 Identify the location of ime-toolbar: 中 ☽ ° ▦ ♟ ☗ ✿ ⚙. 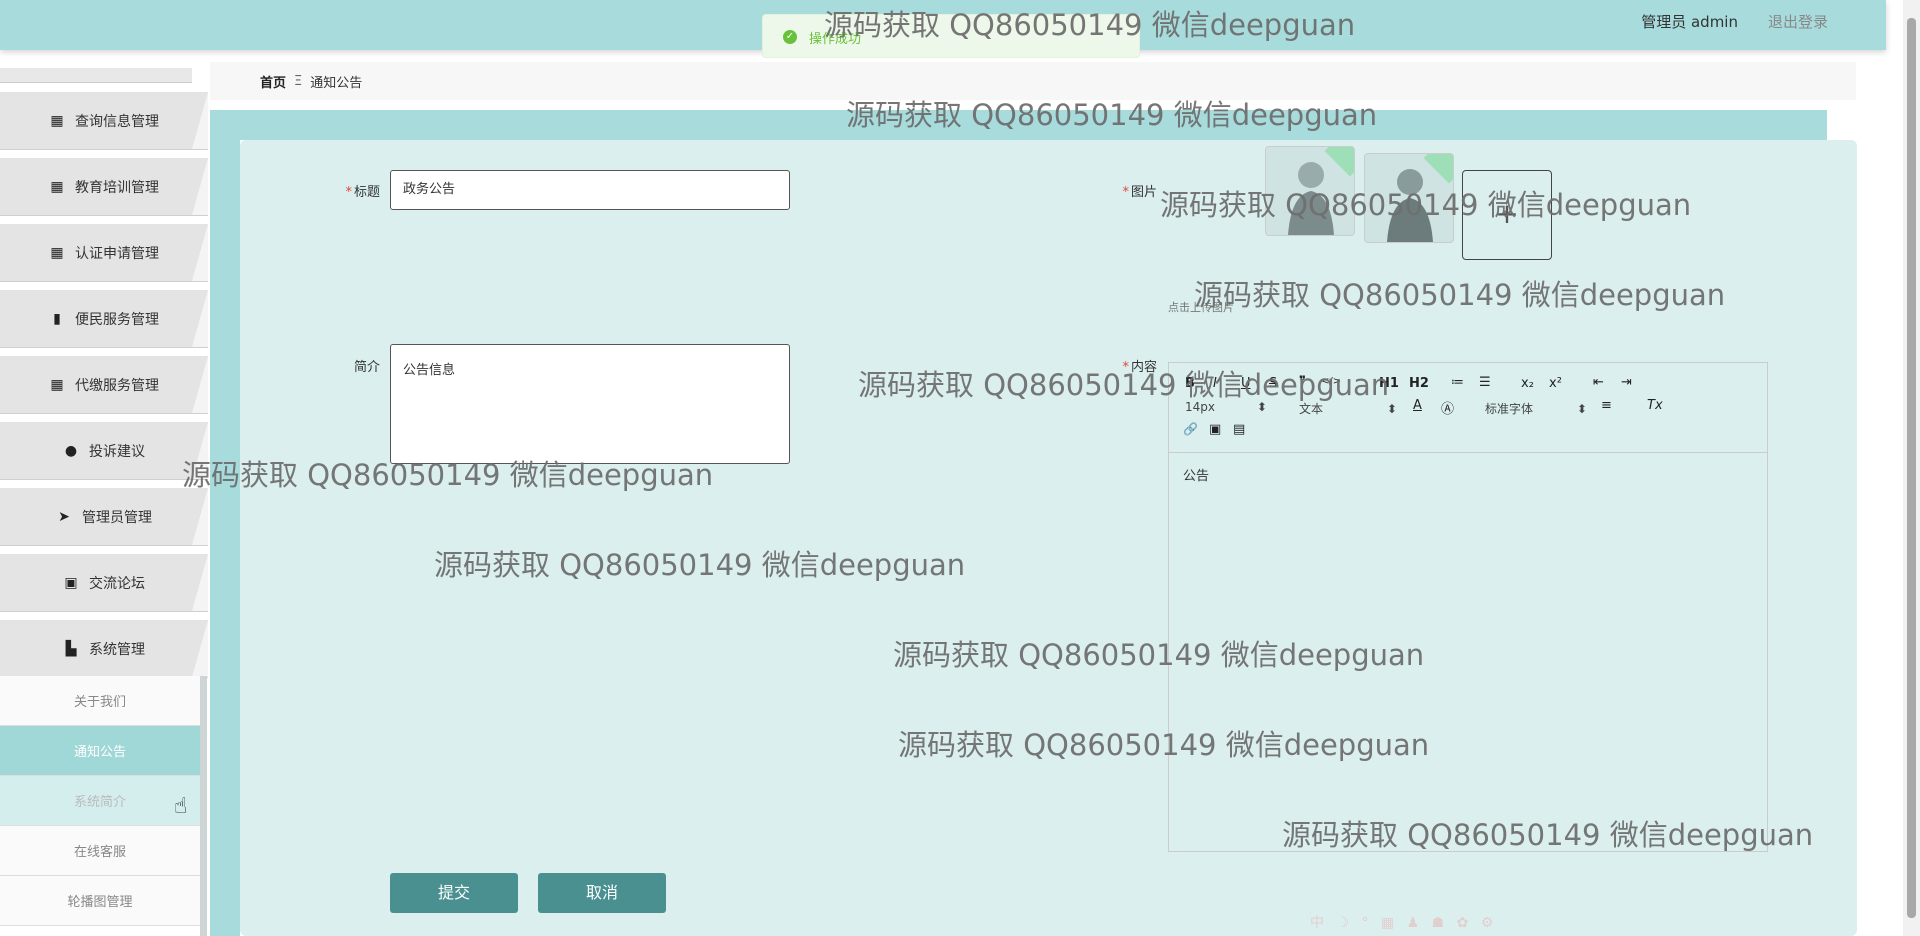
(1404, 923).